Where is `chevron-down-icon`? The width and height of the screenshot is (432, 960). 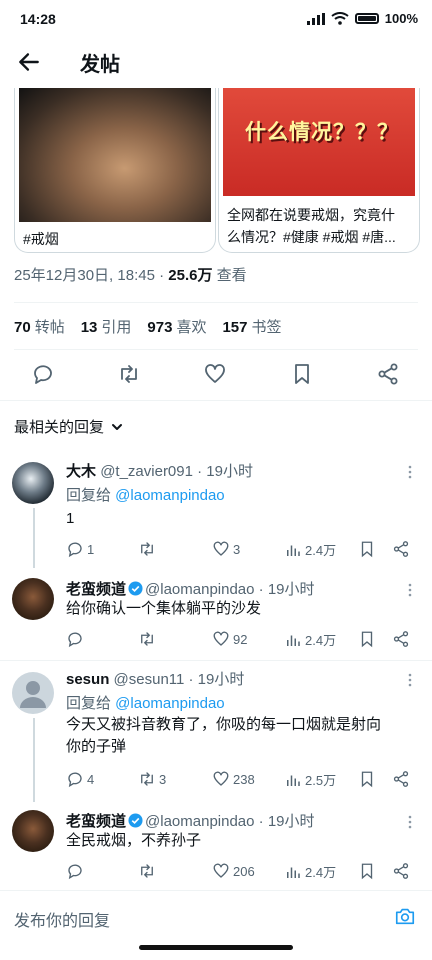 chevron-down-icon is located at coordinates (117, 426).